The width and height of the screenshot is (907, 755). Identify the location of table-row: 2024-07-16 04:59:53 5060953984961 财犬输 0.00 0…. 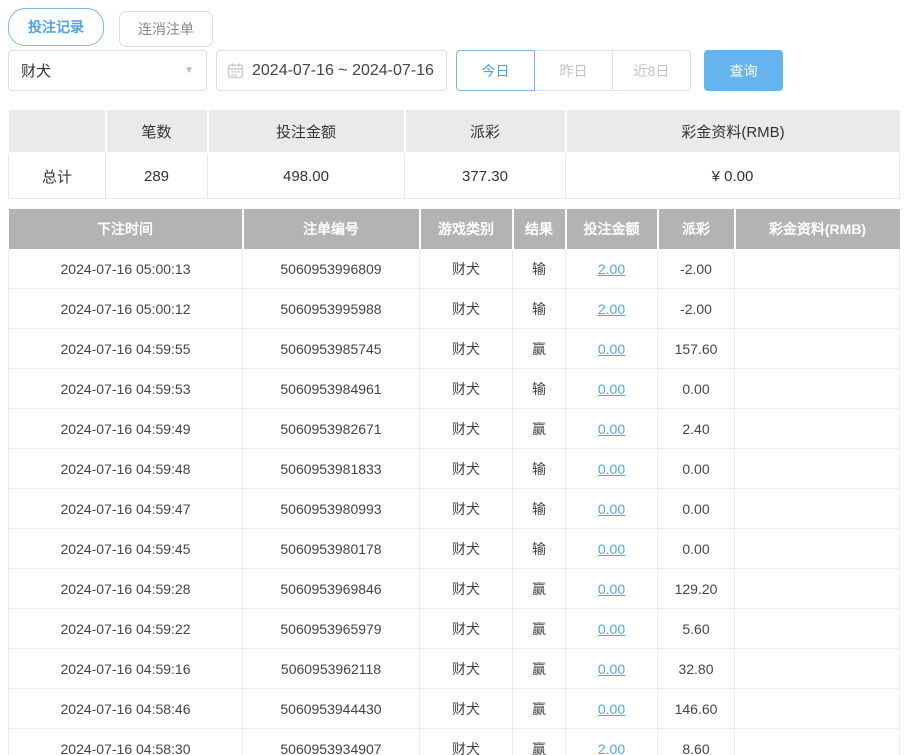
(454, 388).